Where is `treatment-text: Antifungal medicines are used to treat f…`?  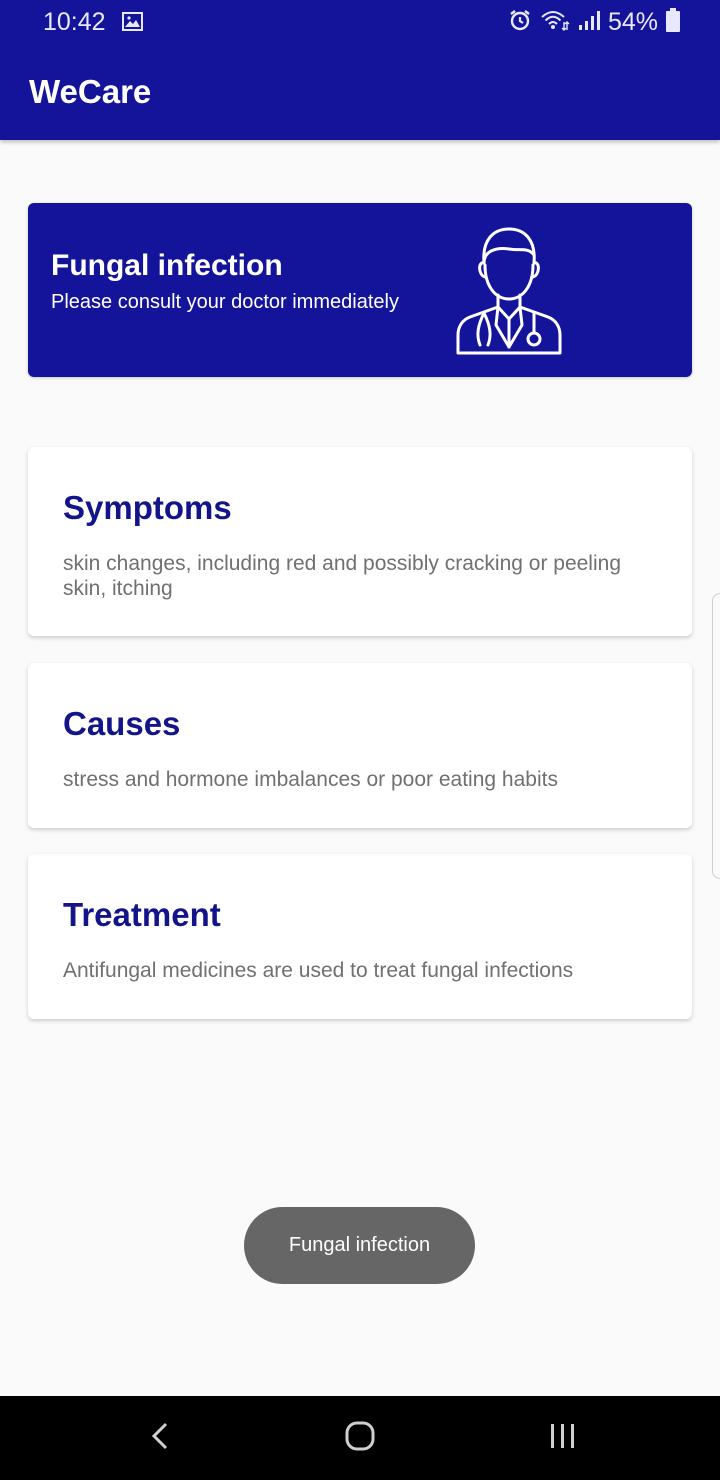
treatment-text: Antifungal medicines are used to treat f… is located at coordinates (318, 970).